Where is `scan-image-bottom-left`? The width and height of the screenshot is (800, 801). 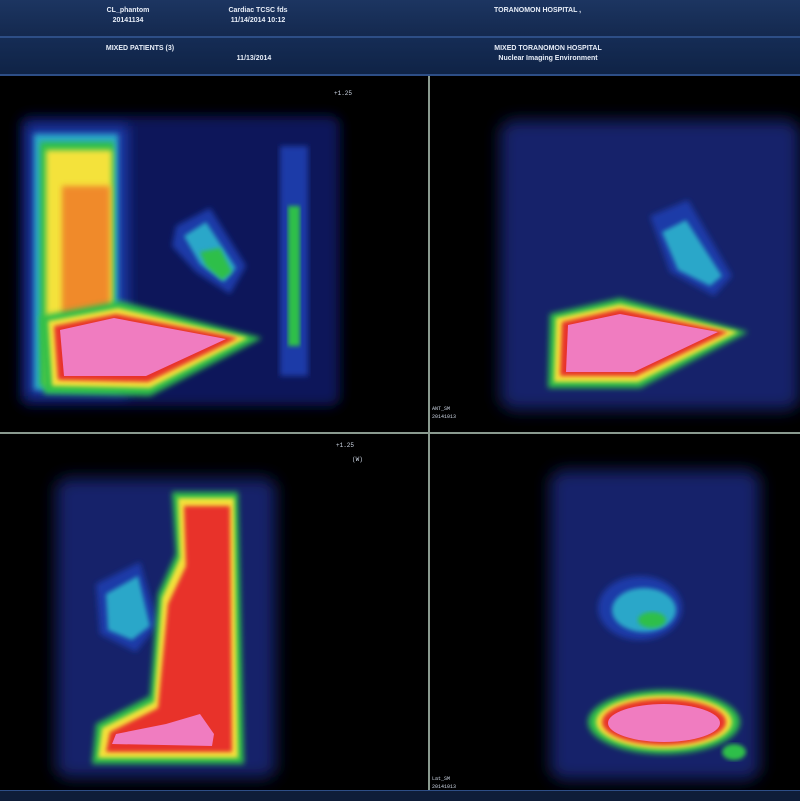 scan-image-bottom-left is located at coordinates (166, 628).